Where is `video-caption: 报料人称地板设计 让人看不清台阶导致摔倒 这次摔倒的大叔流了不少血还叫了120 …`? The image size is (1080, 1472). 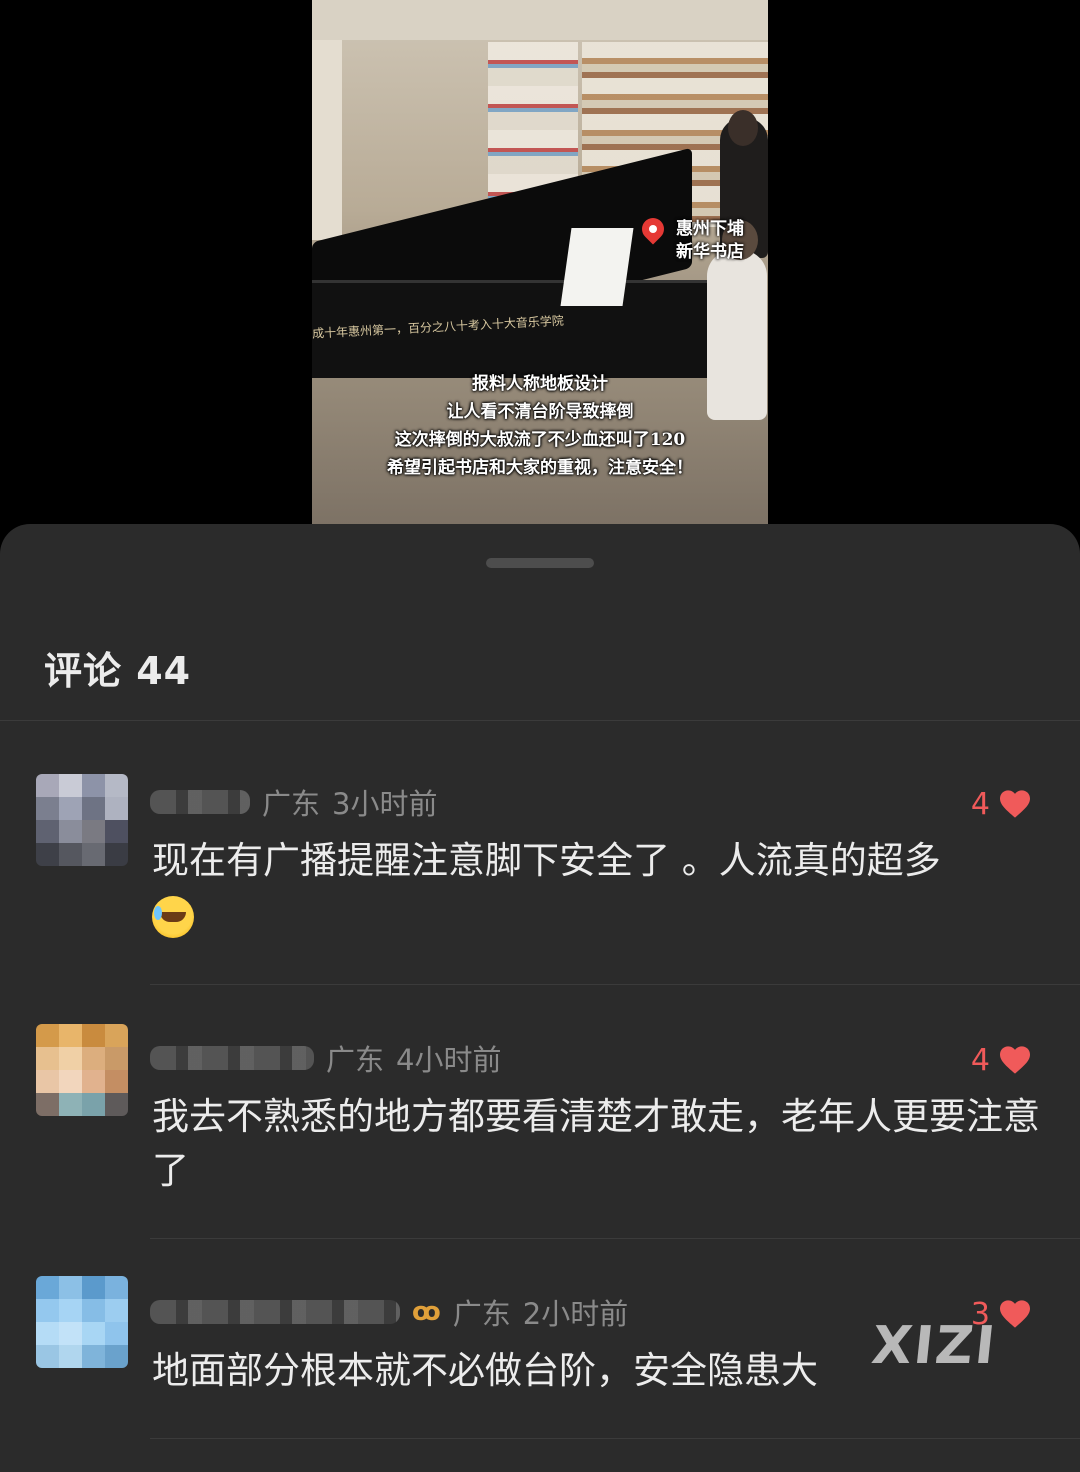 video-caption: 报料人称地板设计 让人看不清台阶导致摔倒 这次摔倒的大叔流了不少血还叫了120 … is located at coordinates (540, 426).